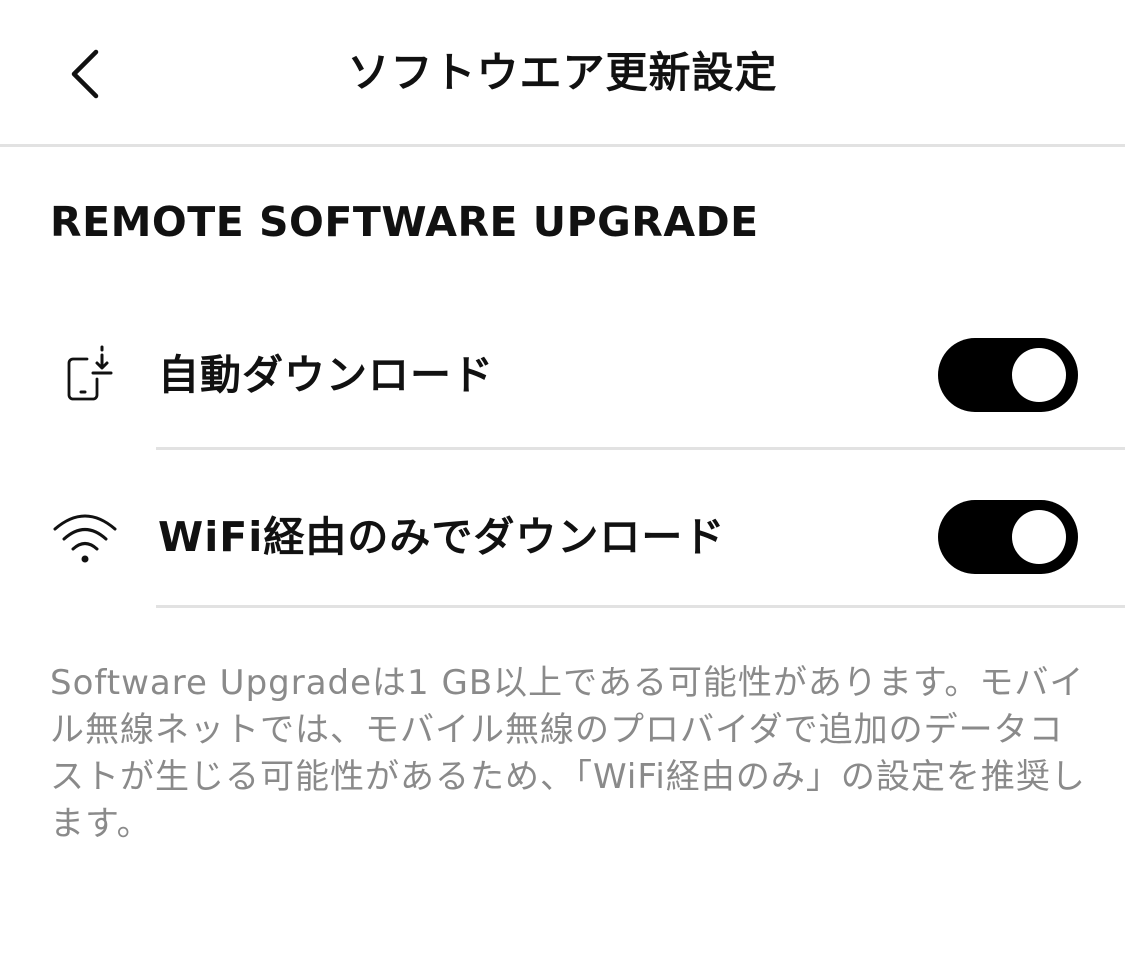  Describe the element at coordinates (442, 537) in the screenshot. I see `wifi-only-label: WiFi経由のみでダウンロード` at that location.